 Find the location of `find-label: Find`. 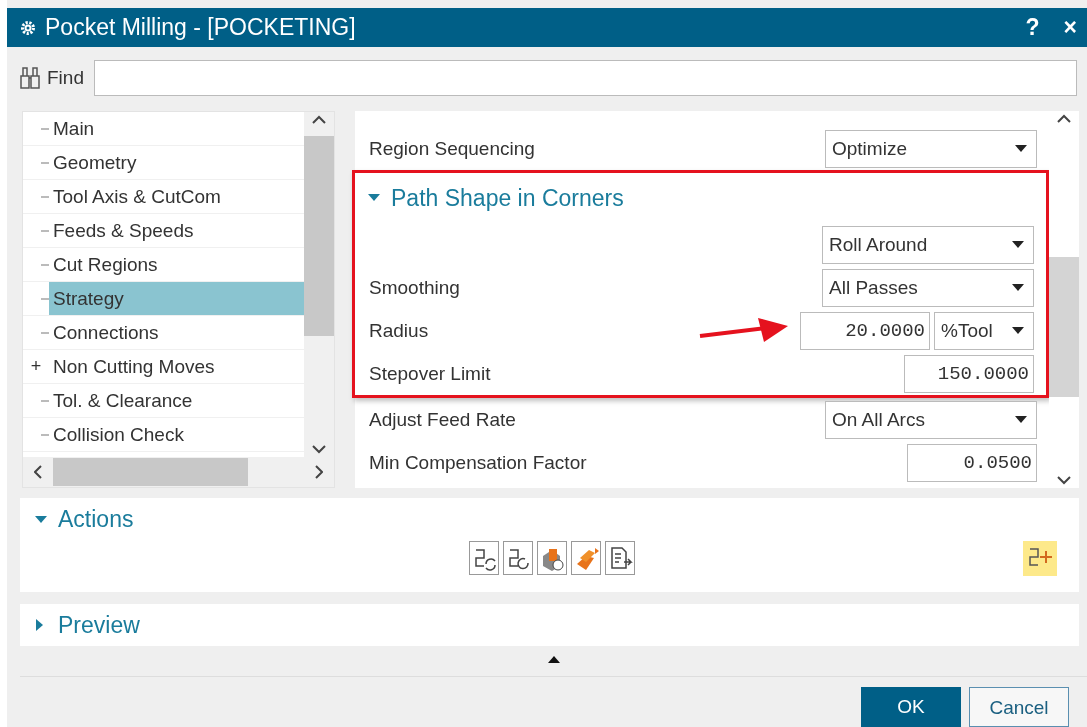

find-label: Find is located at coordinates (65, 78).